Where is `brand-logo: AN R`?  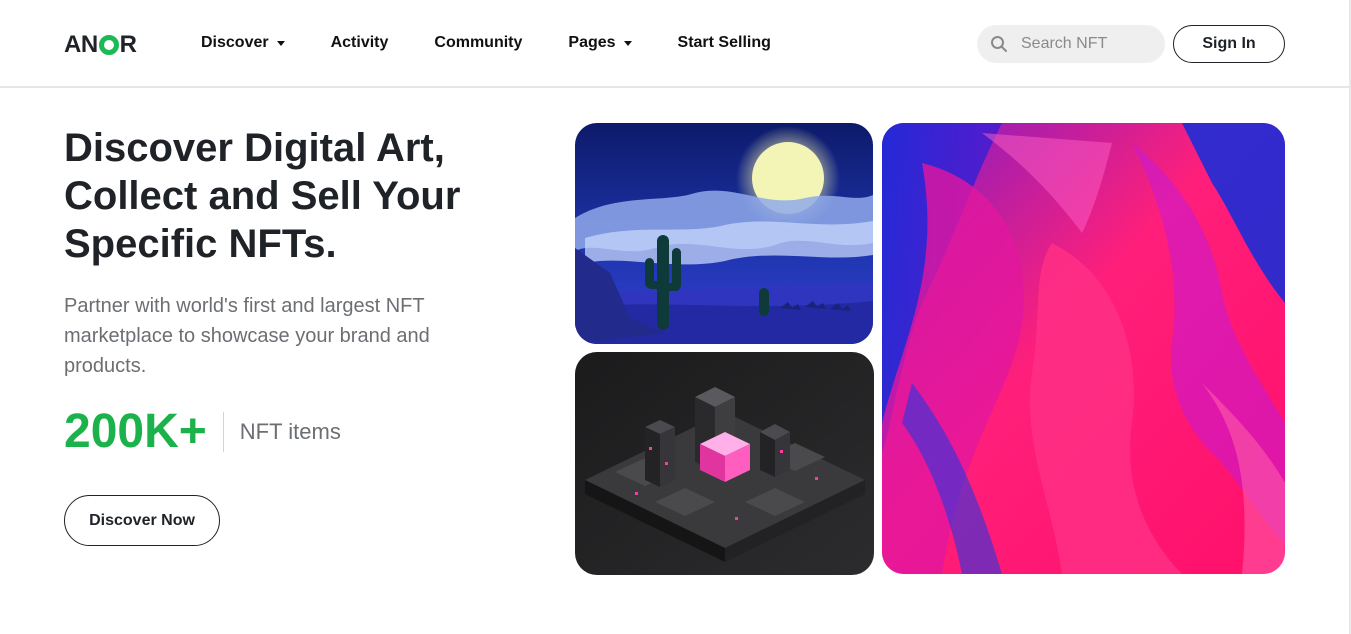
brand-logo: AN R is located at coordinates (100, 45).